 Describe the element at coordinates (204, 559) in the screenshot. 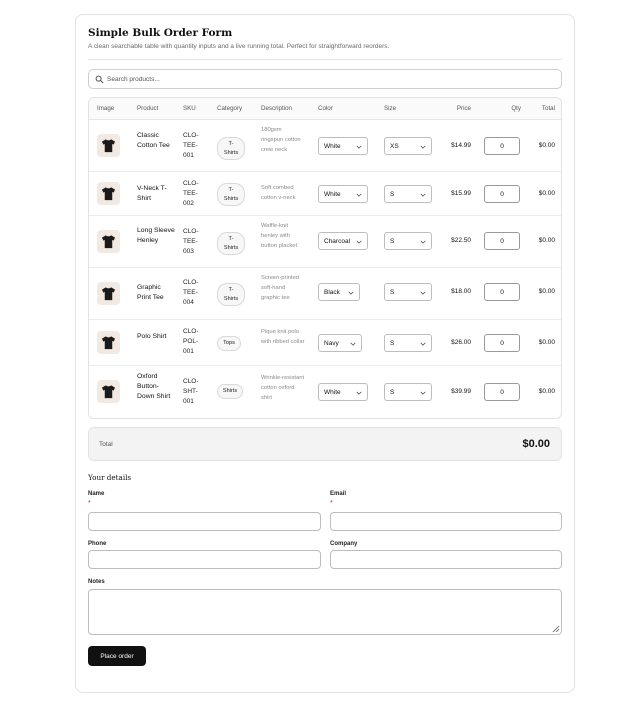

I see `phone-field` at that location.